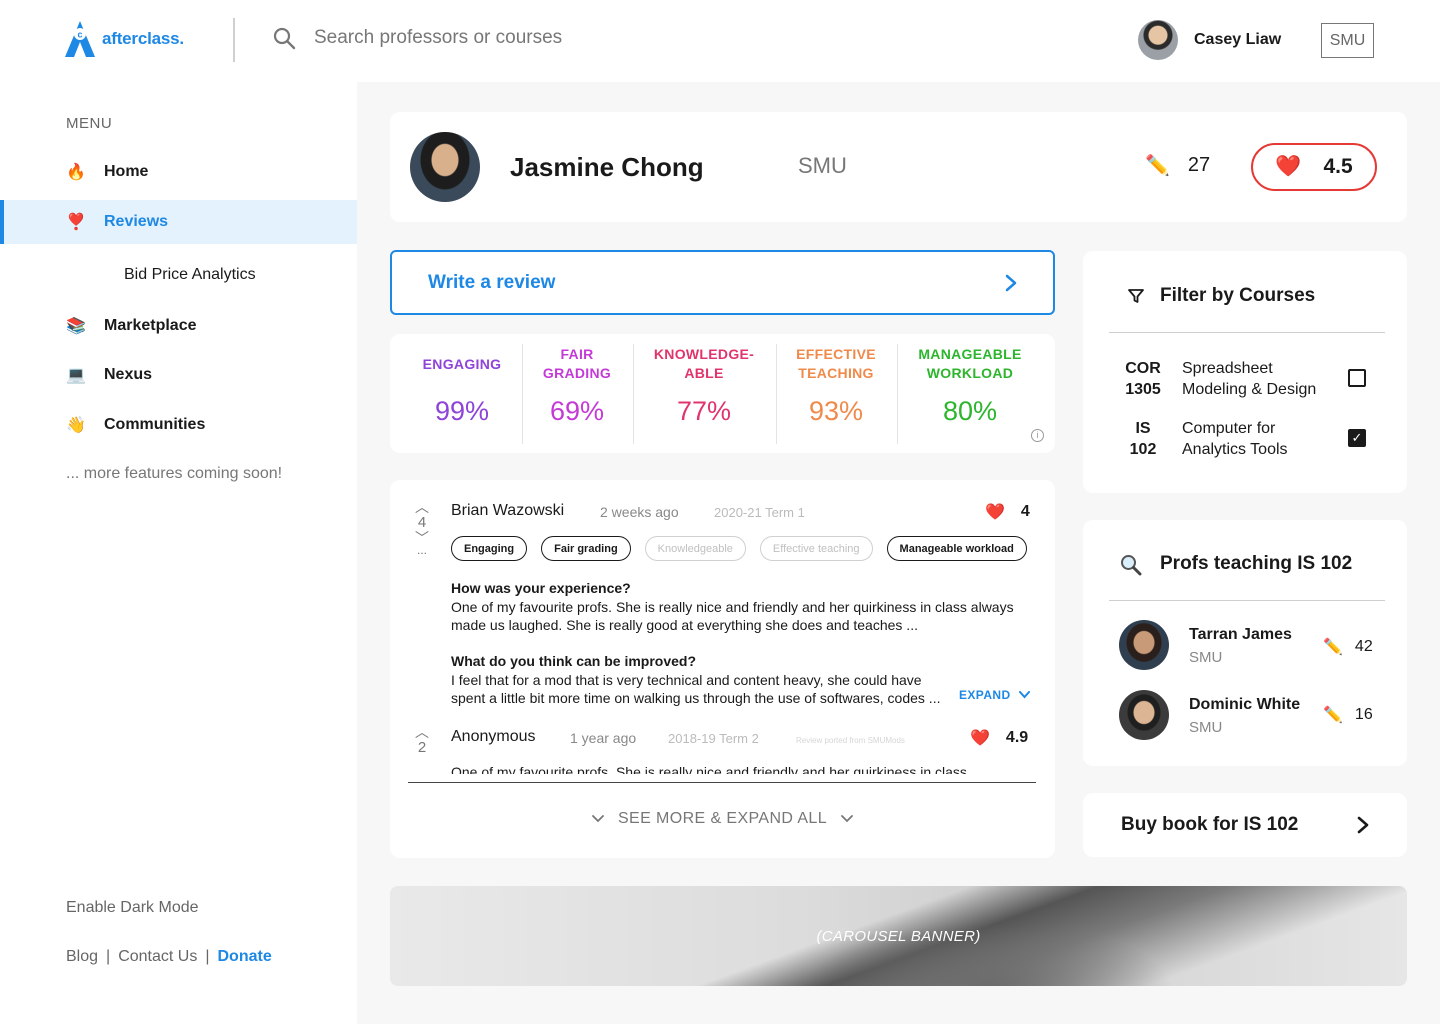 Image resolution: width=1440 pixels, height=1024 pixels. Describe the element at coordinates (956, 548) in the screenshot. I see `tag-manageable-workload: Manageable workload` at that location.